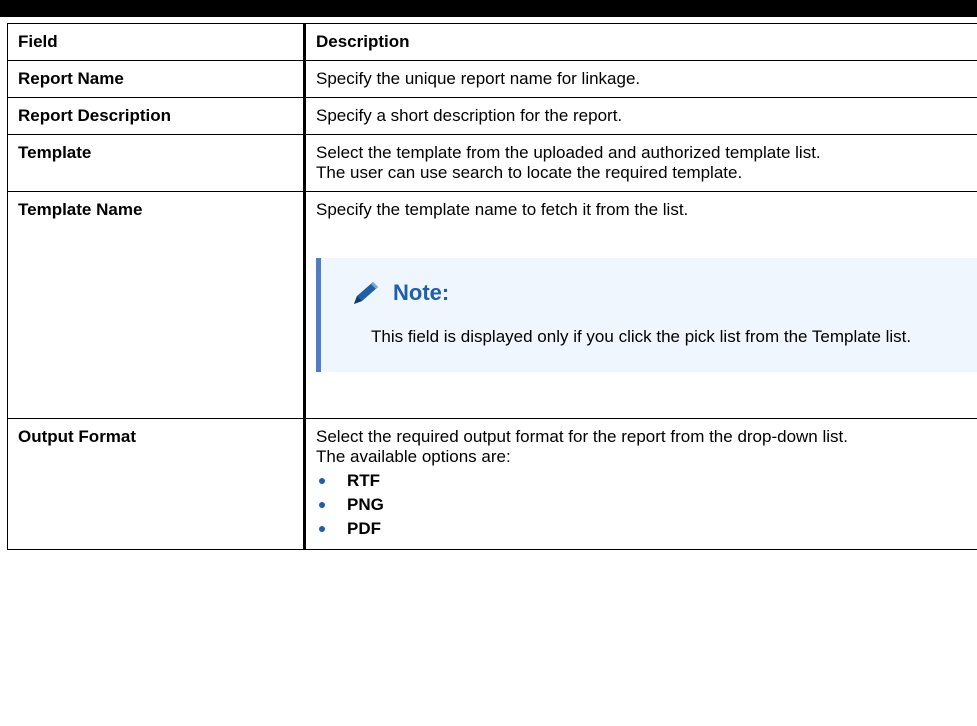 This screenshot has width=977, height=726. I want to click on field-name: Template, so click(156, 163).